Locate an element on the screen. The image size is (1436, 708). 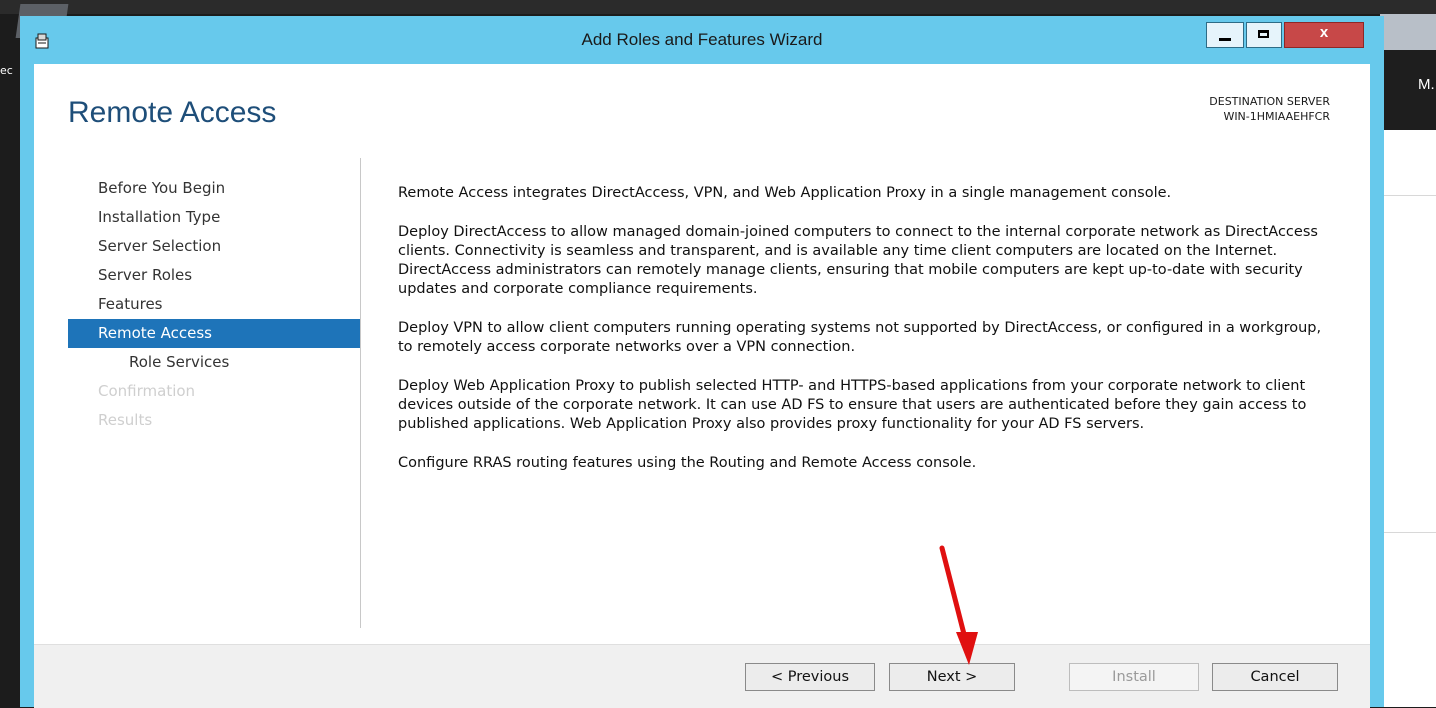
close-button: x is located at coordinates (1324, 35).